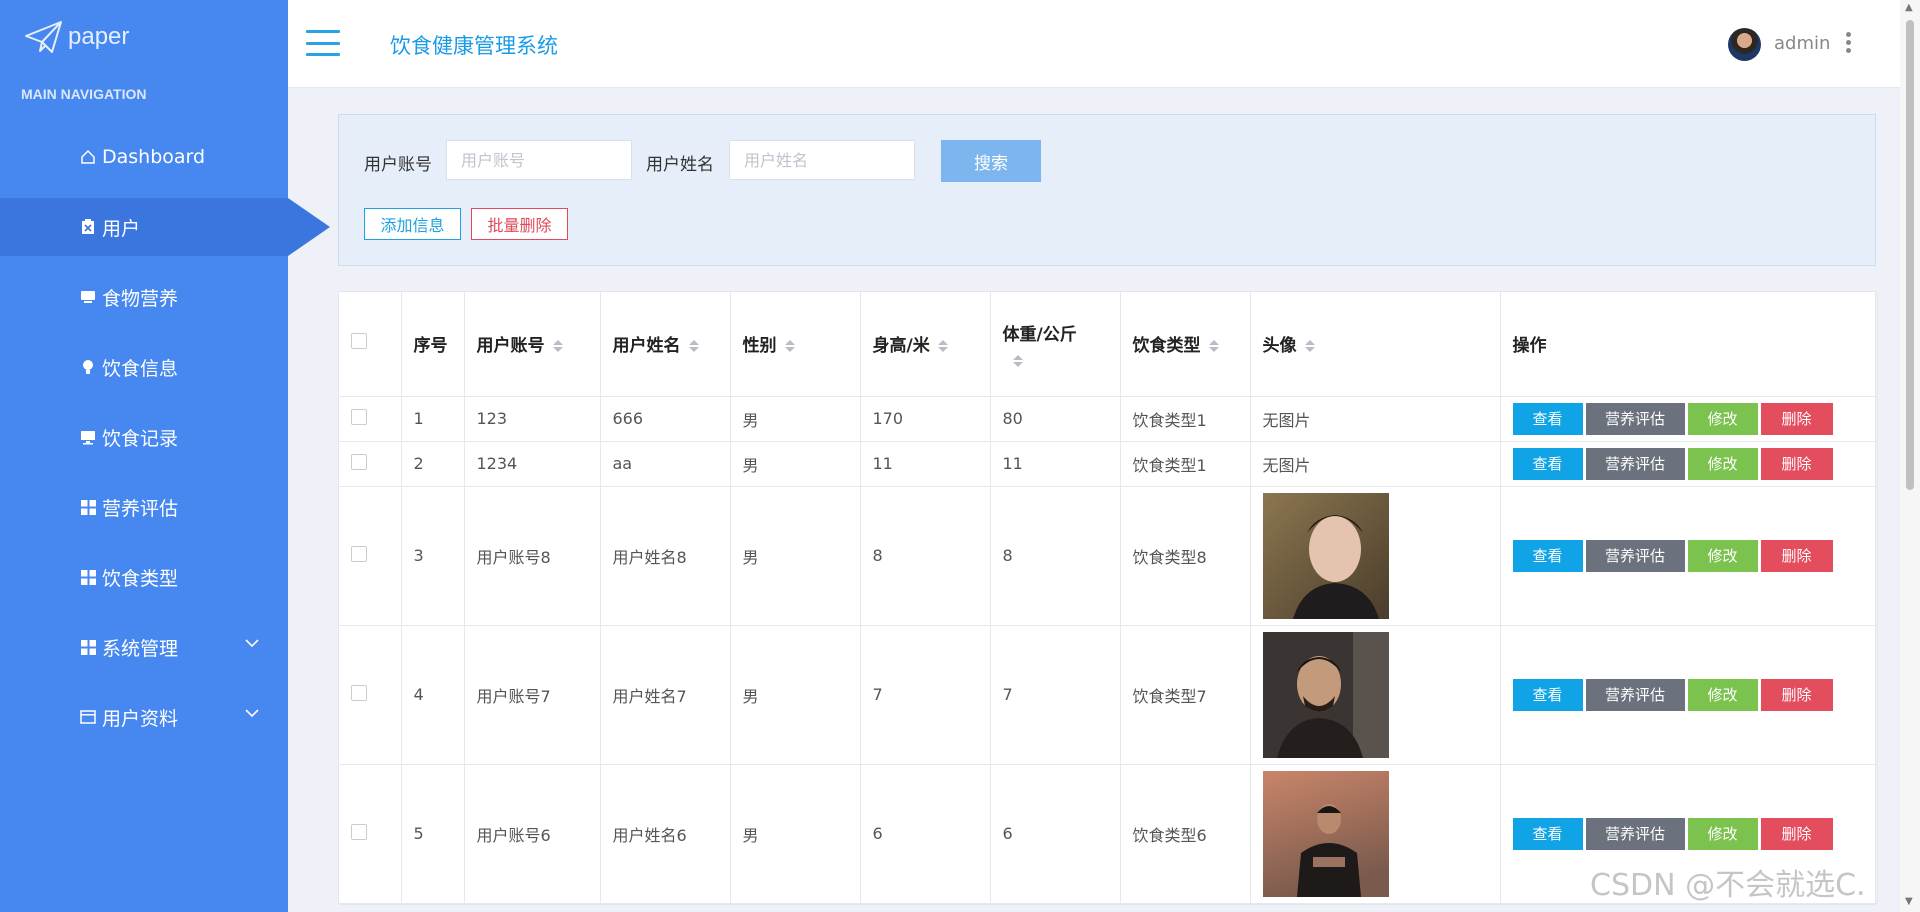 This screenshot has width=1920, height=912. What do you see at coordinates (1910, 255) in the screenshot?
I see `scroll-thumb` at bounding box center [1910, 255].